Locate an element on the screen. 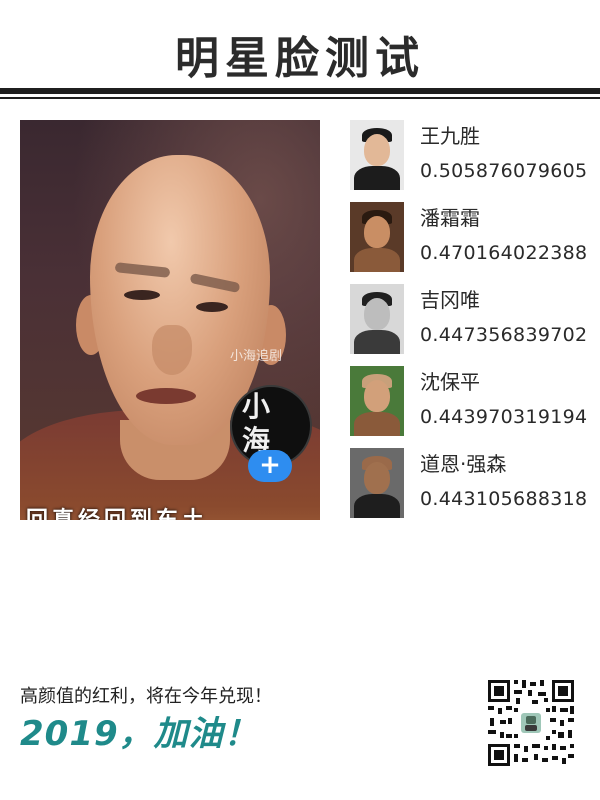 Image resolution: width=600 pixels, height=800 pixels. result-name: 吉冈唯 is located at coordinates (450, 300).